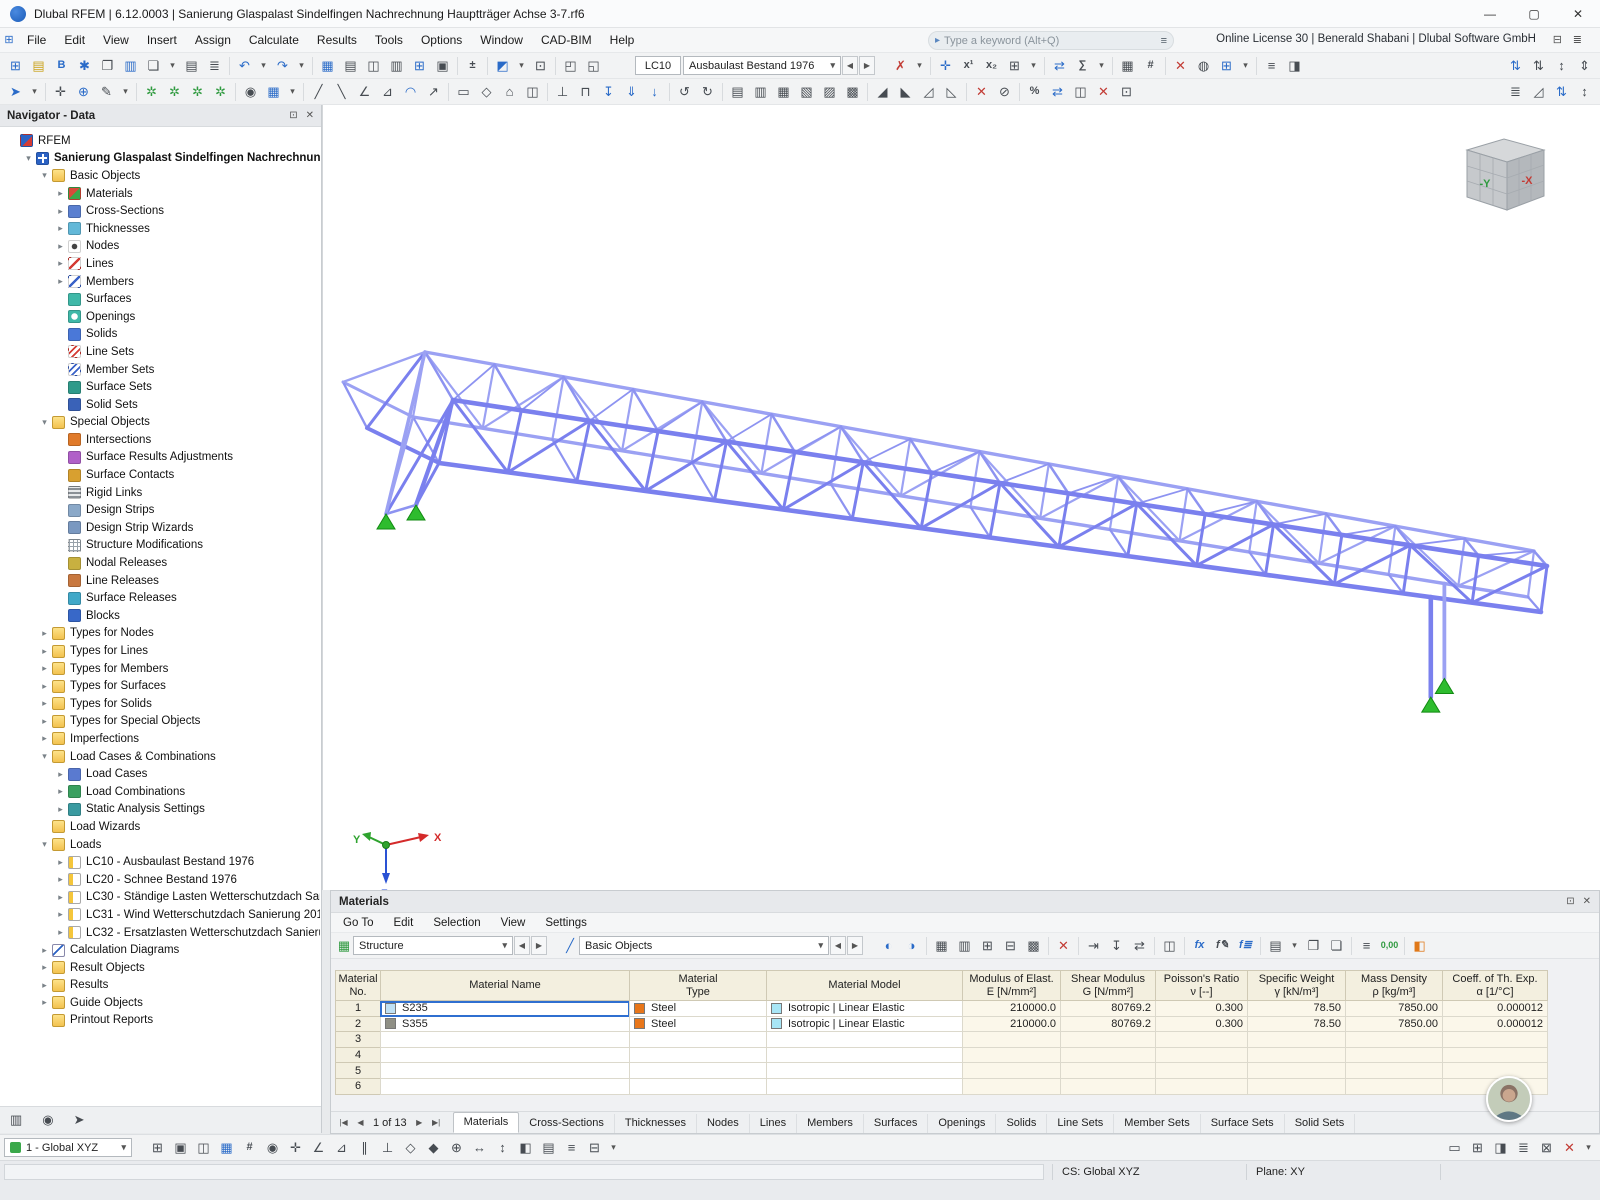 The width and height of the screenshot is (1600, 1200). Describe the element at coordinates (160, 581) in the screenshot. I see `tree-item: Line Releases` at that location.